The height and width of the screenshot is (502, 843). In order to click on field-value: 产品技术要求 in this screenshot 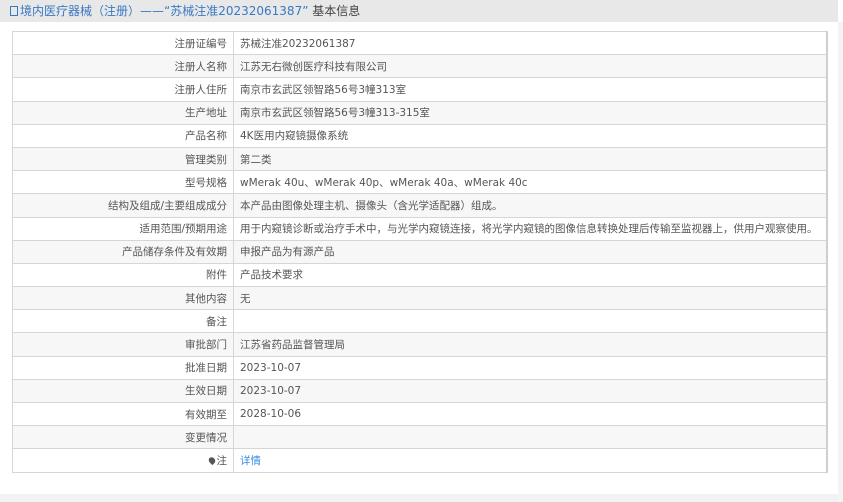, I will do `click(530, 275)`.